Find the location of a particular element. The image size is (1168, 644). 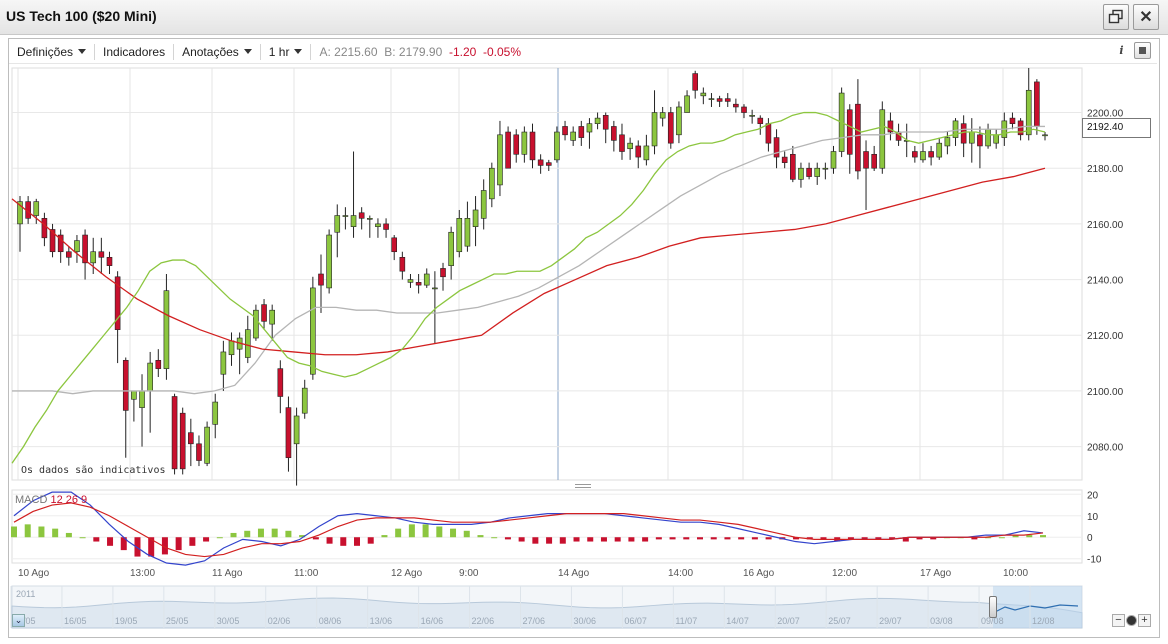

macd-params: 12 26 9 is located at coordinates (69, 500).